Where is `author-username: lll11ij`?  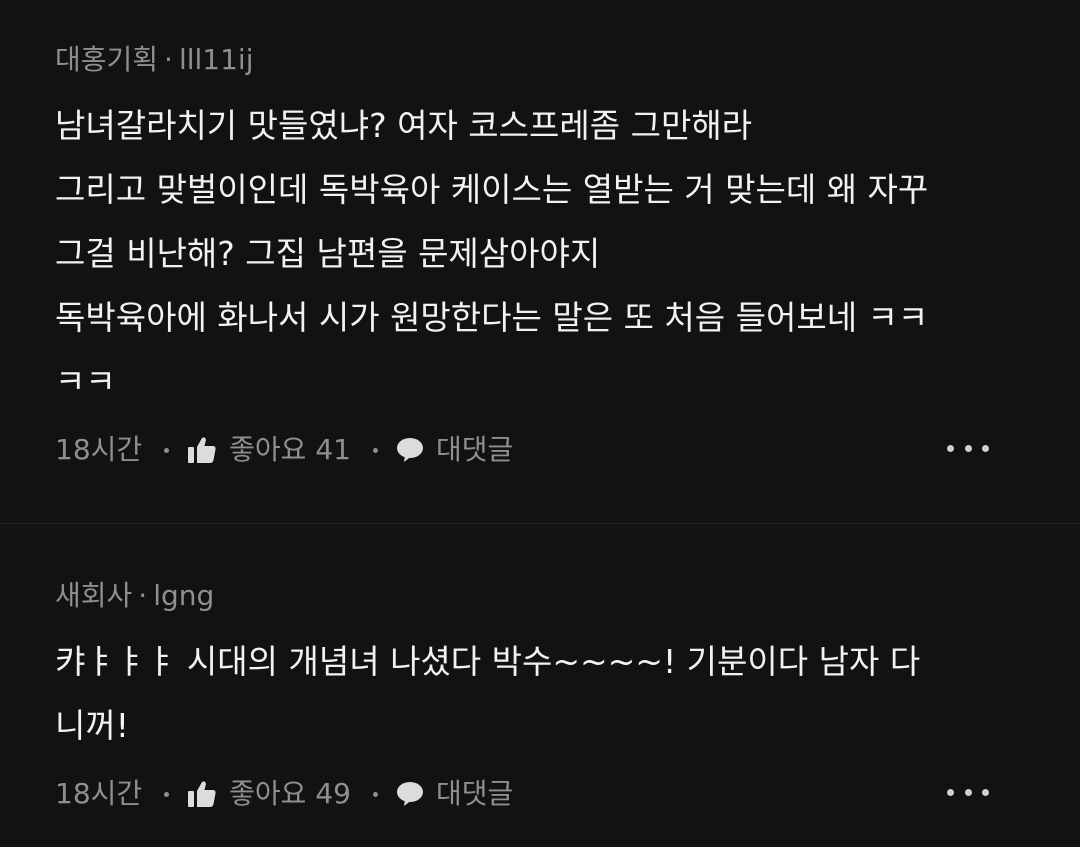 author-username: lll11ij is located at coordinates (216, 59).